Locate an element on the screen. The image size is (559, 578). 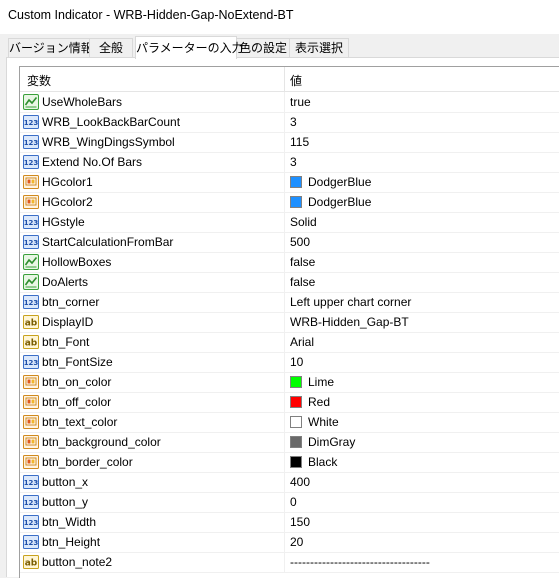
param-row-startcalculationfrombar: 123 StartCalculationFromBar 500 is located at coordinates (289, 242).